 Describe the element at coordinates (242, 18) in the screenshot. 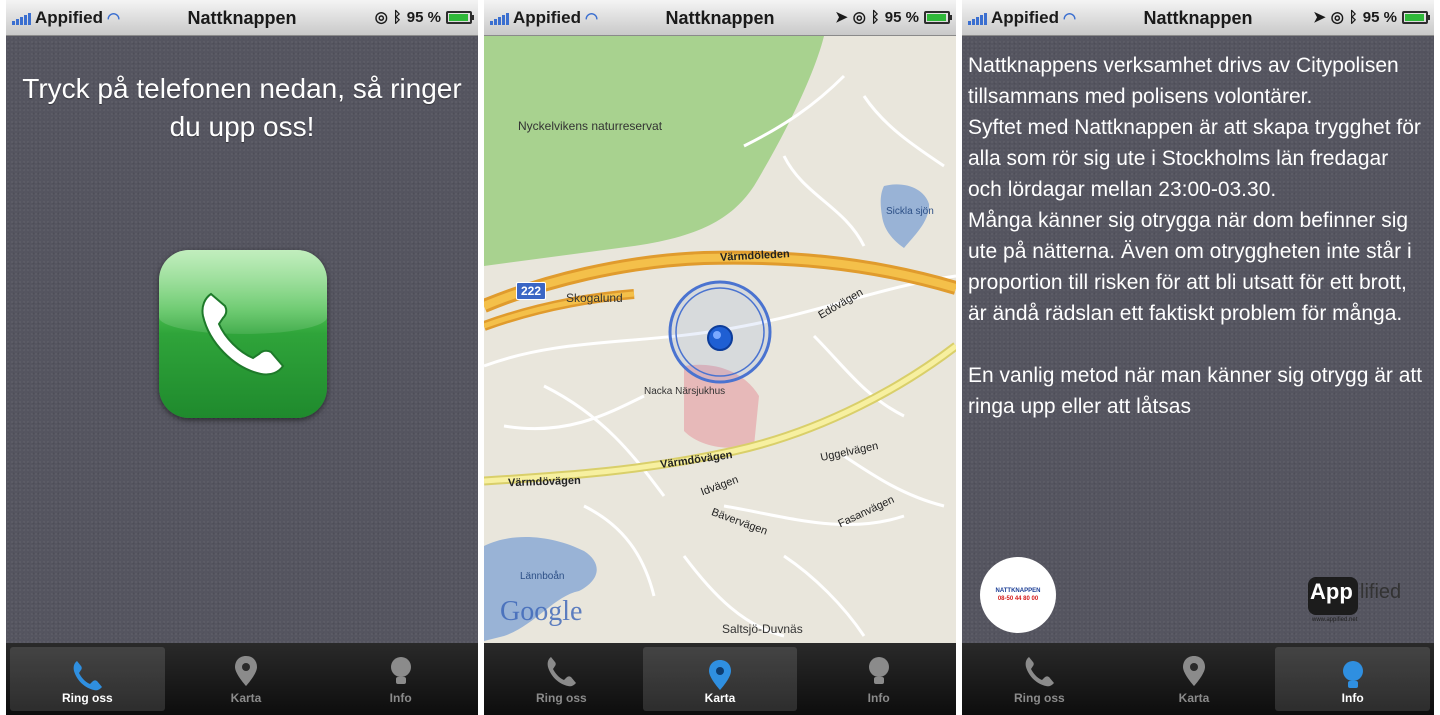

I see `status-bar: Appified ◠ Nattknappen ◎ ᛒ 95 %` at that location.